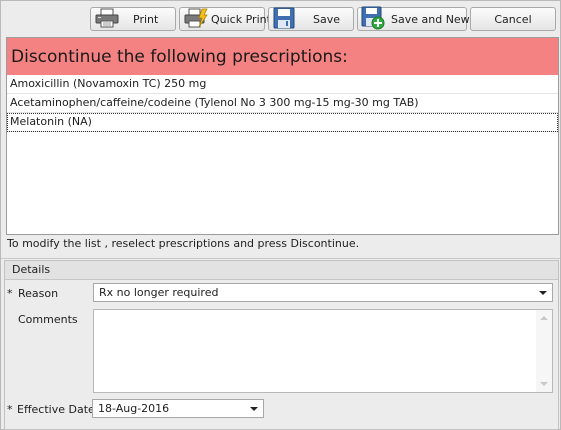 The width and height of the screenshot is (561, 430). I want to click on scroll-up-icon, so click(544, 318).